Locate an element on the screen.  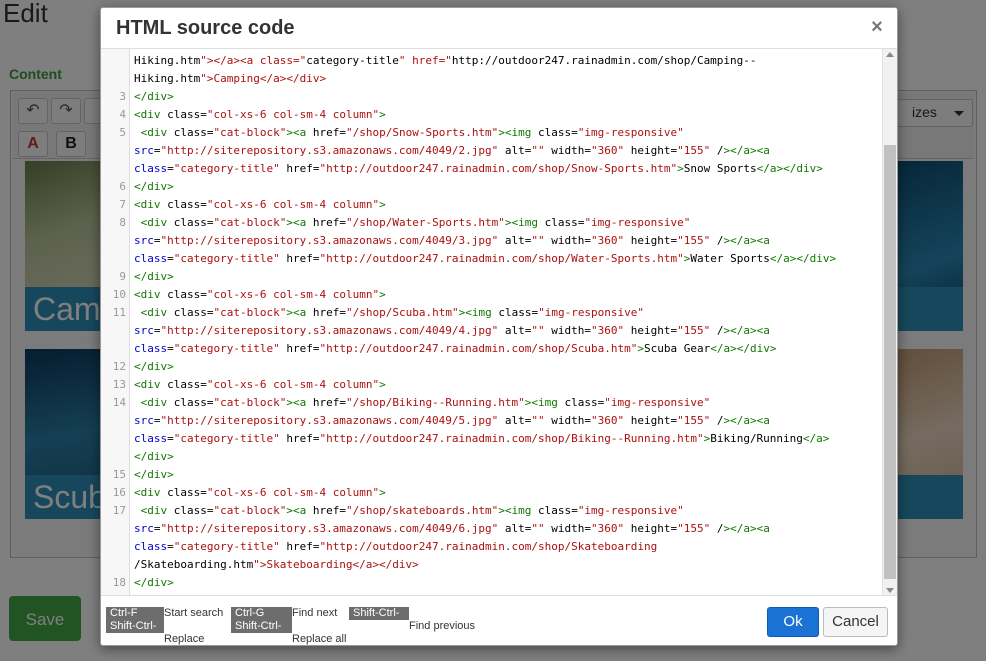
line-number: 9 is located at coordinates (122, 276).